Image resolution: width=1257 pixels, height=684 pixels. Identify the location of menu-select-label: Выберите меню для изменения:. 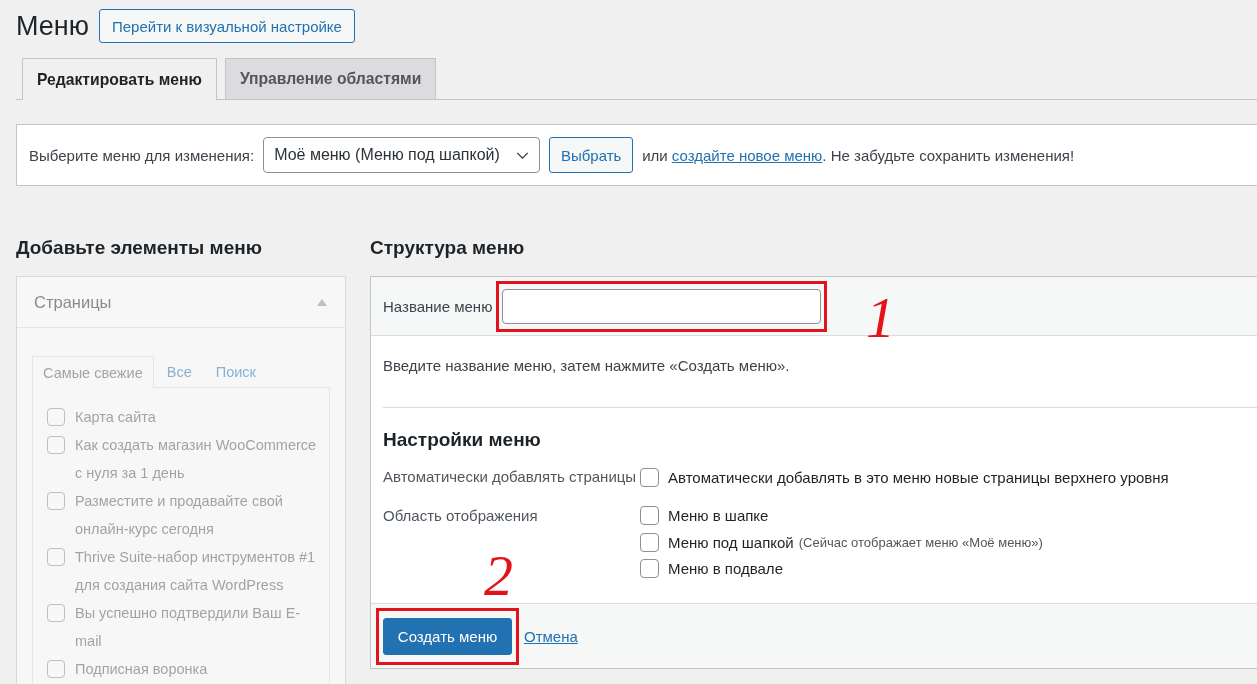
(142, 155).